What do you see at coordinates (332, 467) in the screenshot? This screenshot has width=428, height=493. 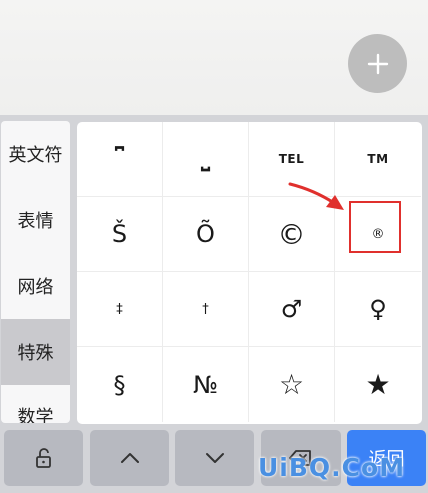 I see `watermark: UiBQ.CoM` at bounding box center [332, 467].